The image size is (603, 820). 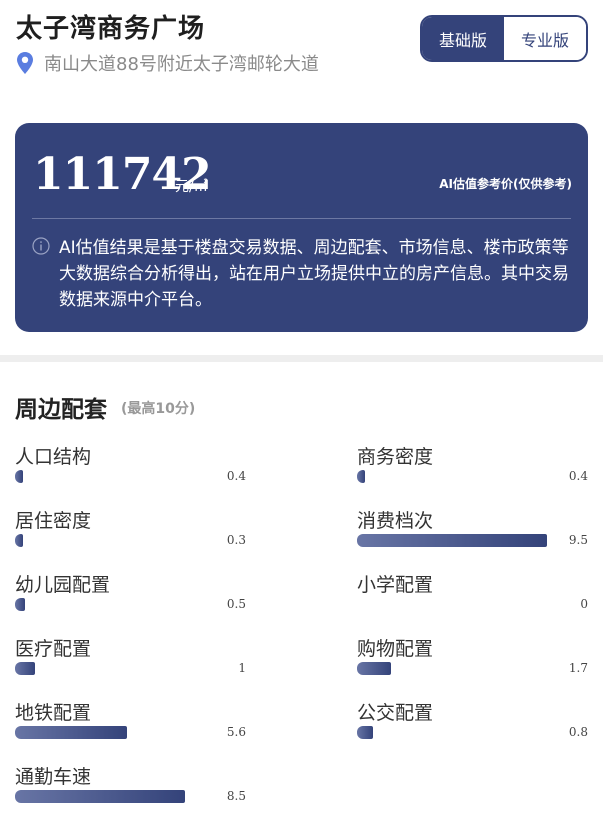 What do you see at coordinates (53, 521) in the screenshot?
I see `amenity-metric-label: 居住密度` at bounding box center [53, 521].